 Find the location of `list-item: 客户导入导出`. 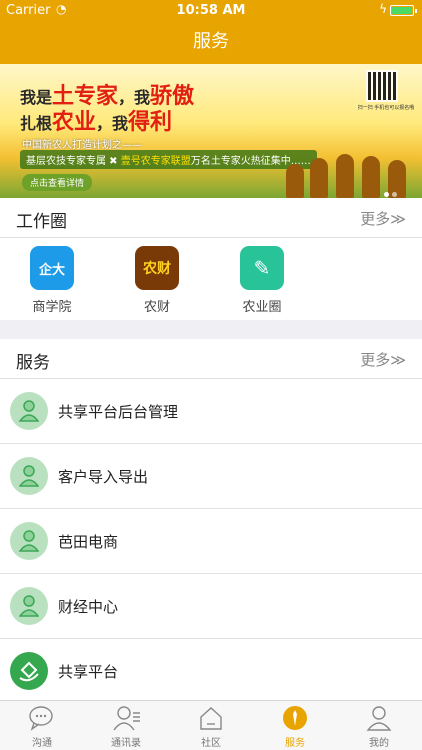

list-item: 客户导入导出 is located at coordinates (211, 476).